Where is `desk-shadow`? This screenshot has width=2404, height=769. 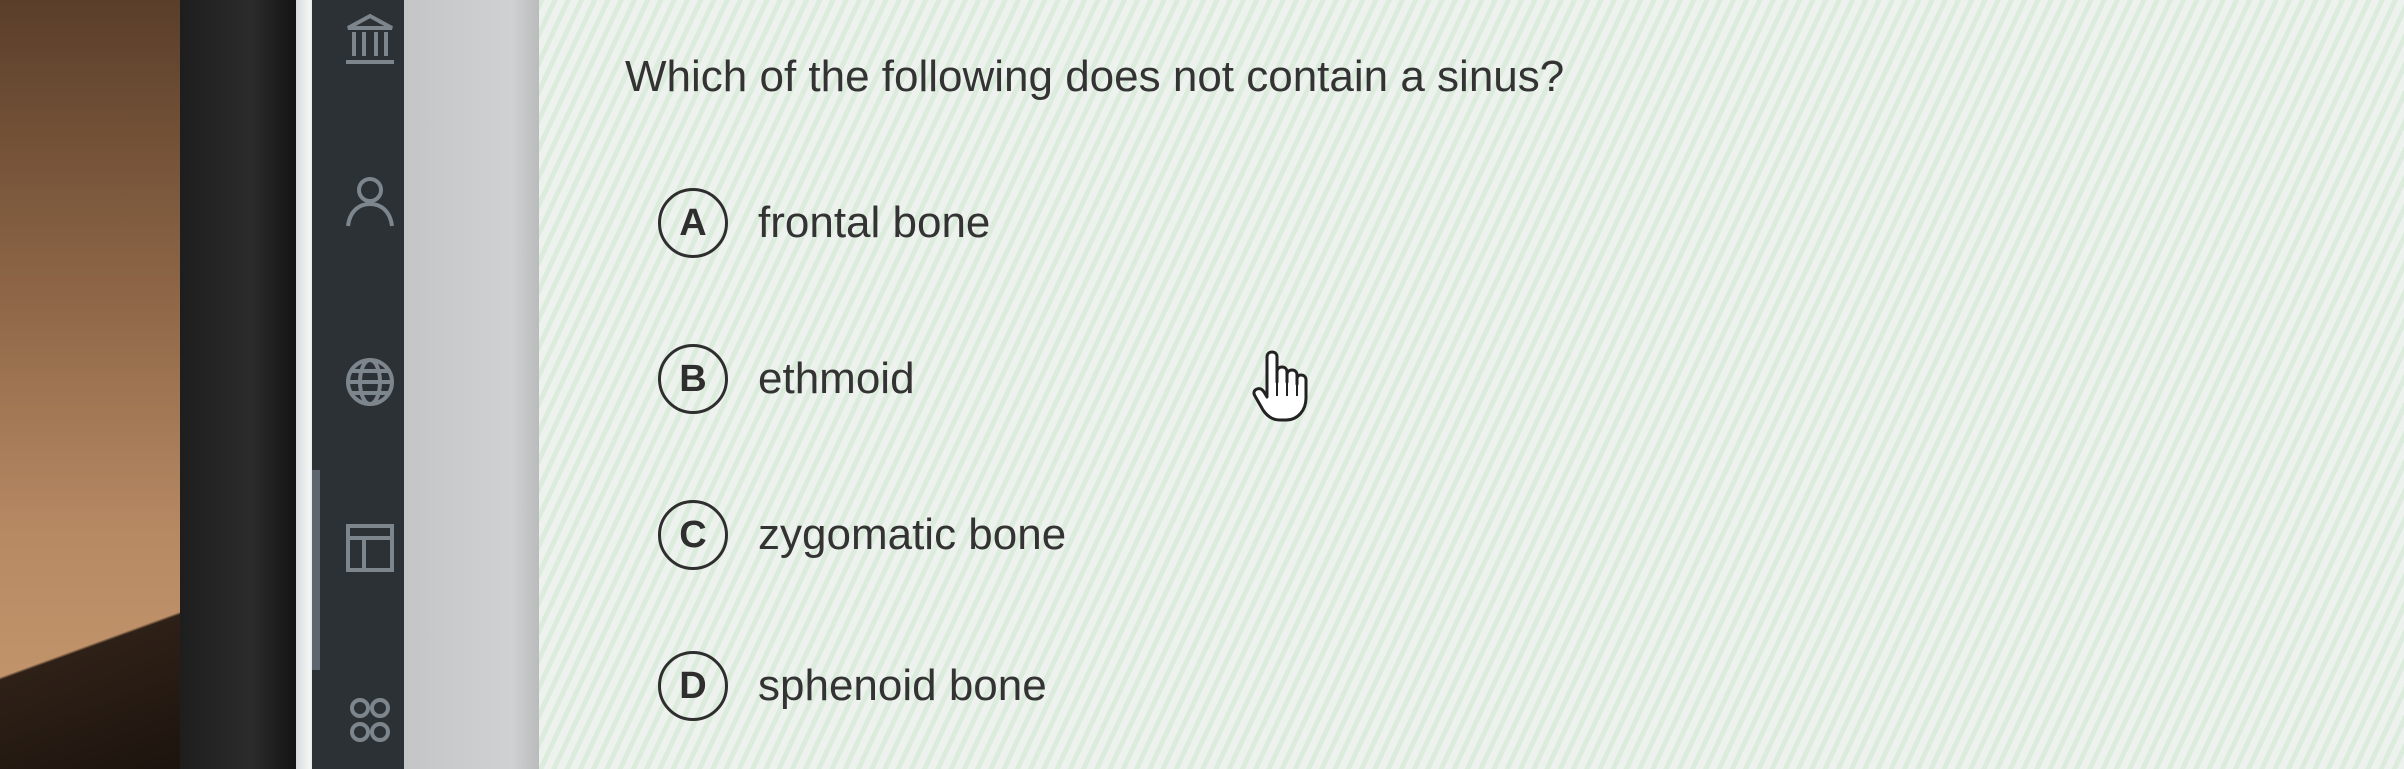 desk-shadow is located at coordinates (100, 664).